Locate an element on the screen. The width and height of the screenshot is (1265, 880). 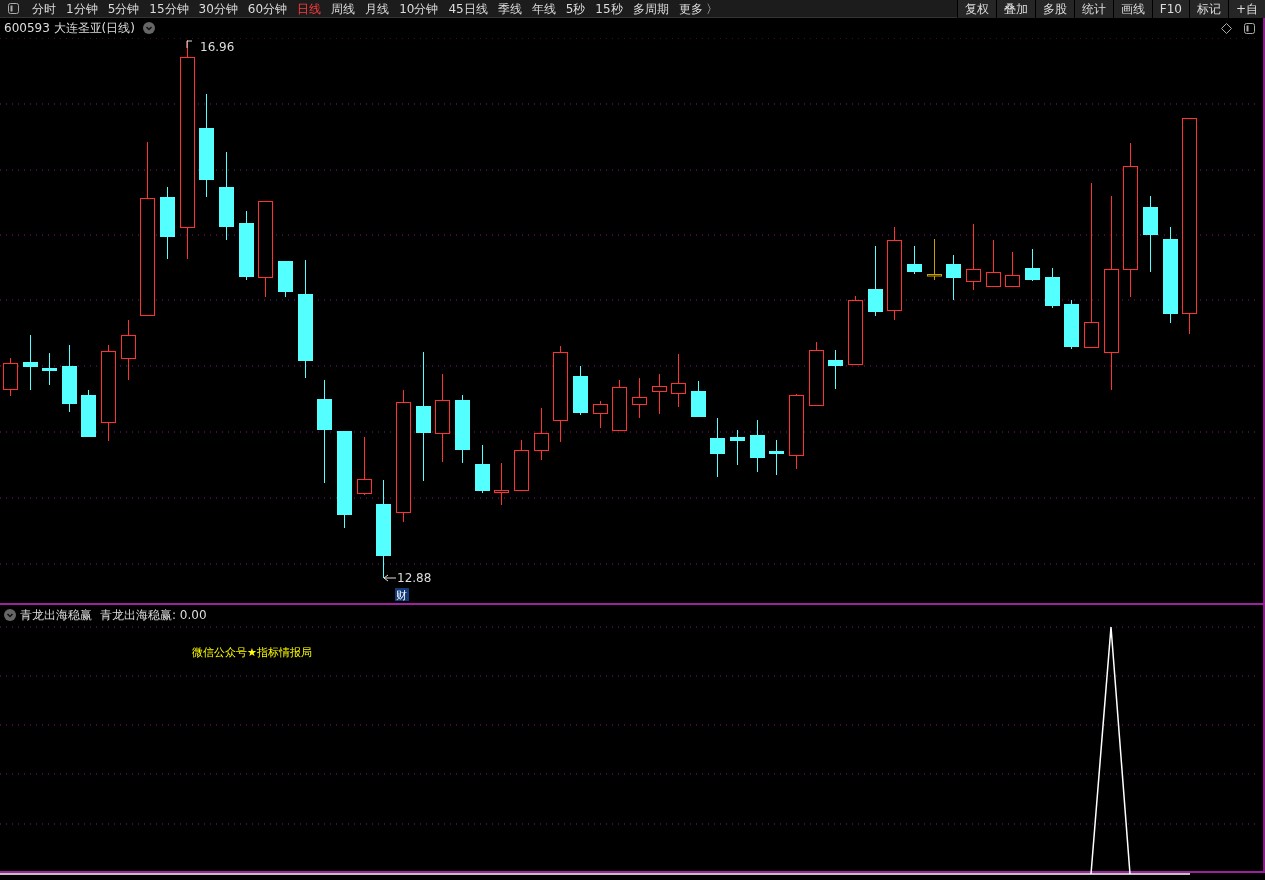
toolbar-button: F10 is located at coordinates (1170, 9).